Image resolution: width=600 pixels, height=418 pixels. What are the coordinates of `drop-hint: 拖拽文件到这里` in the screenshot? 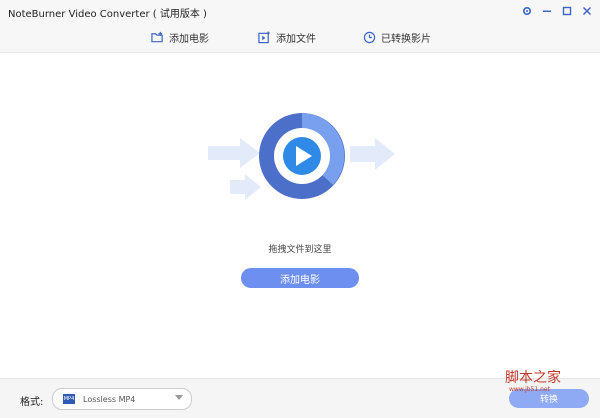 It's located at (300, 250).